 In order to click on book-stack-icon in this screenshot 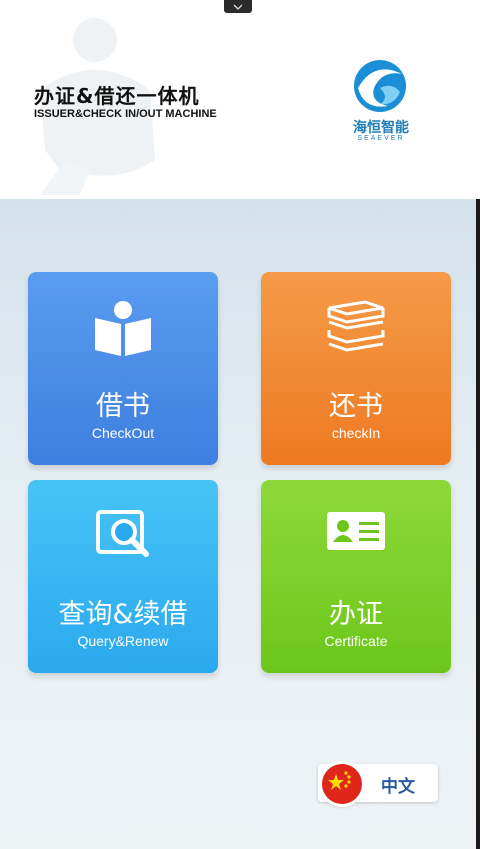, I will do `click(356, 326)`.